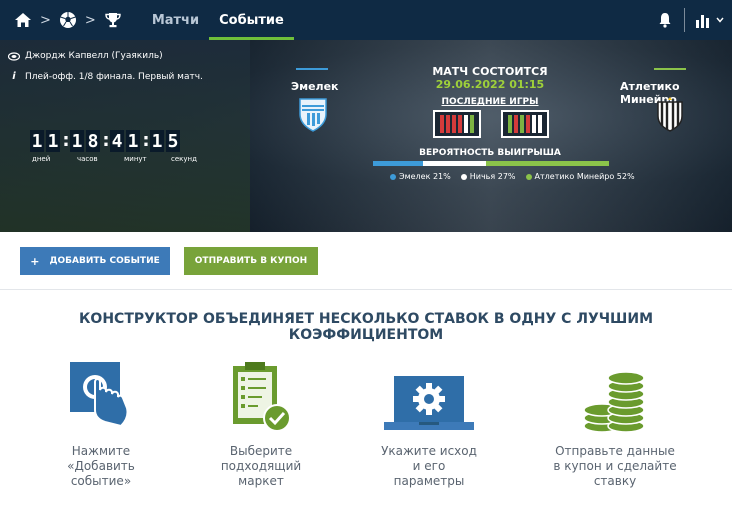  Describe the element at coordinates (117, 141) in the screenshot. I see `countdown-digit: 4` at that location.